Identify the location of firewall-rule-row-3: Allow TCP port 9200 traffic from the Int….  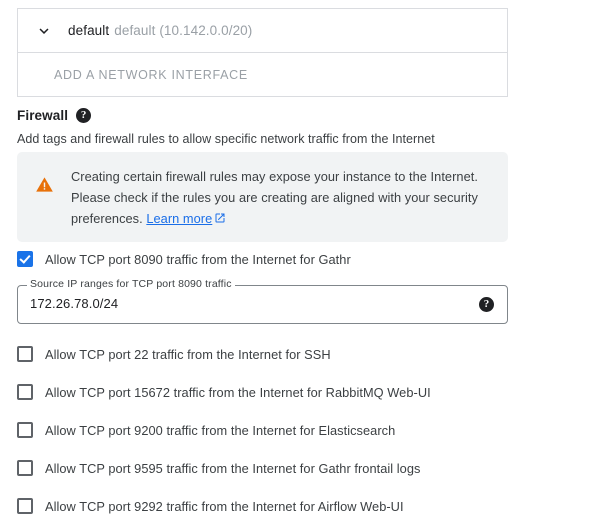
(206, 430).